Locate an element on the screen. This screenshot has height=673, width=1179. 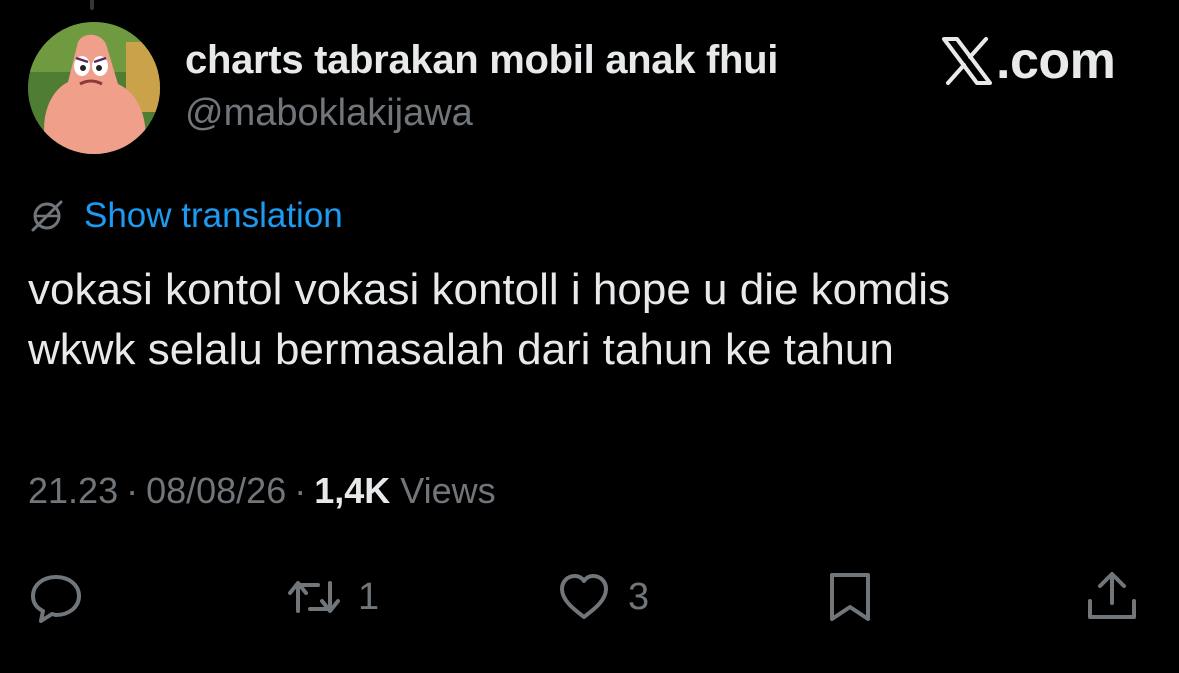
retweet-count: 1 is located at coordinates (369, 596).